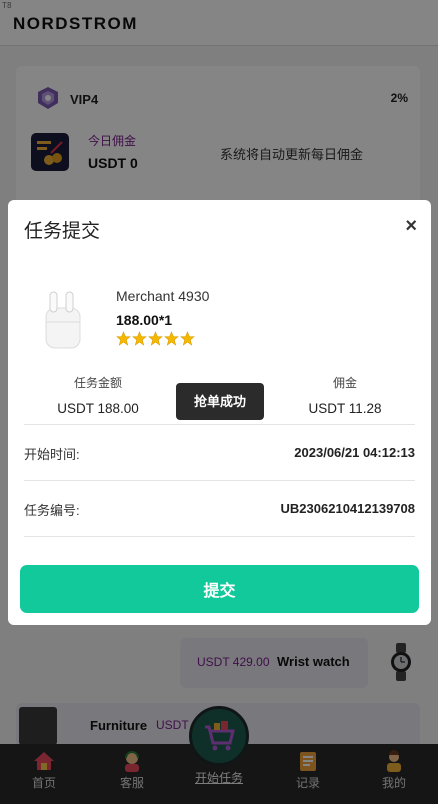 The width and height of the screenshot is (438, 804). I want to click on submit-button: 提交, so click(219, 589).